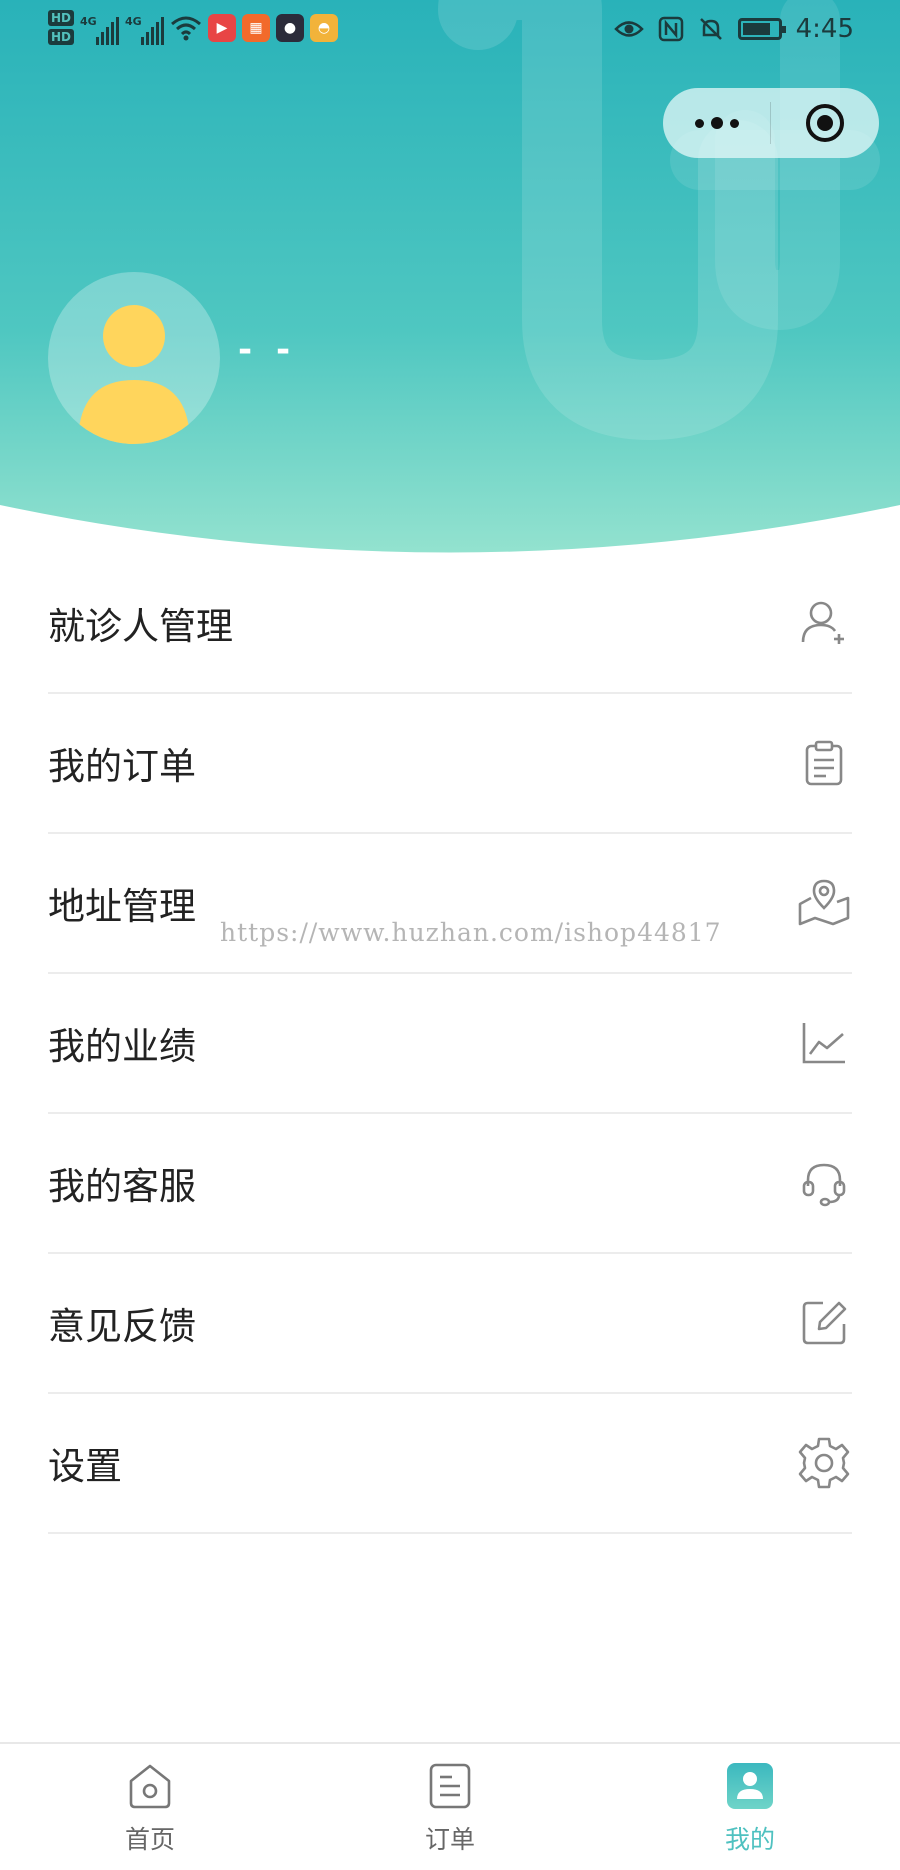 The image size is (900, 1870). What do you see at coordinates (140, 626) in the screenshot?
I see `menu-item-label: 就诊人管理` at bounding box center [140, 626].